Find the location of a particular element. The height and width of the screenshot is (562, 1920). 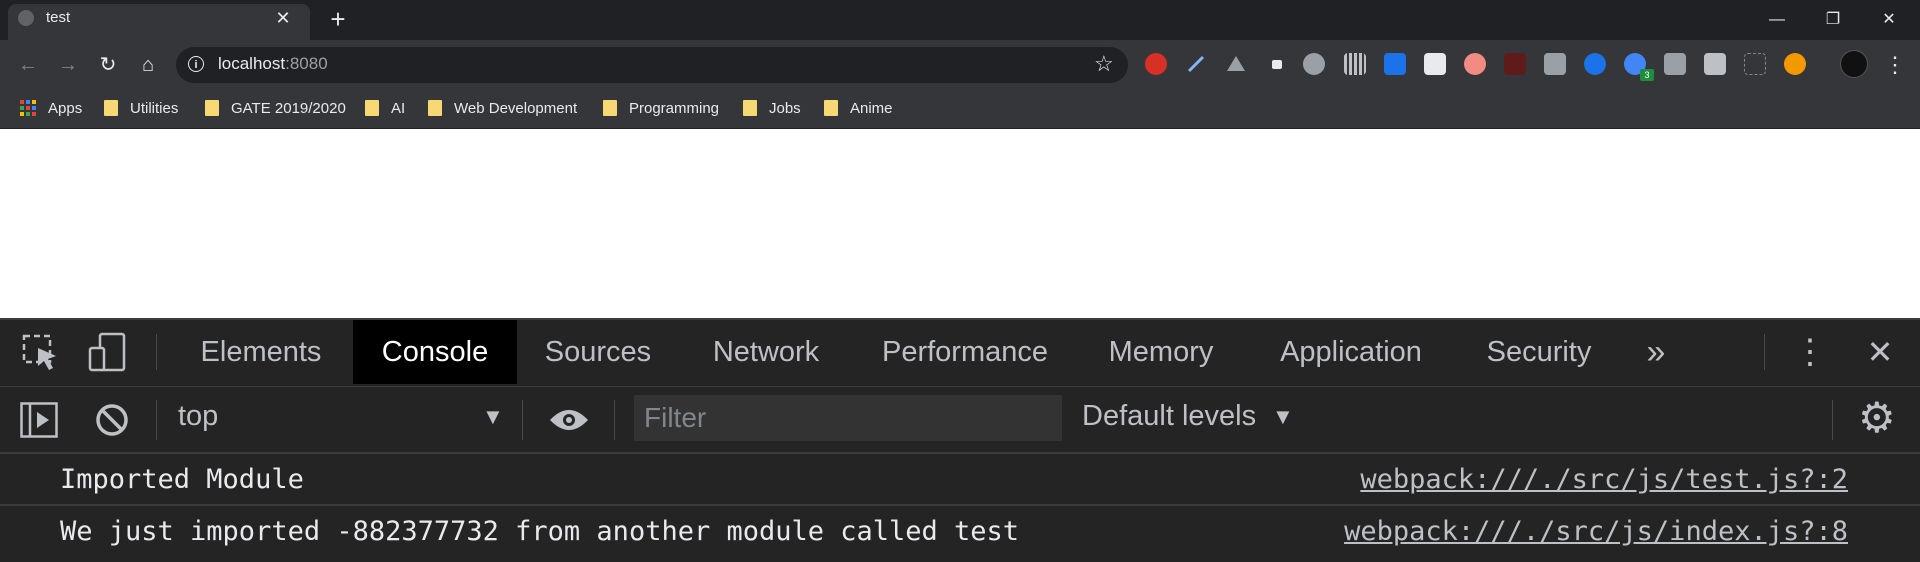

more-tabs-icon: » is located at coordinates (1656, 352).